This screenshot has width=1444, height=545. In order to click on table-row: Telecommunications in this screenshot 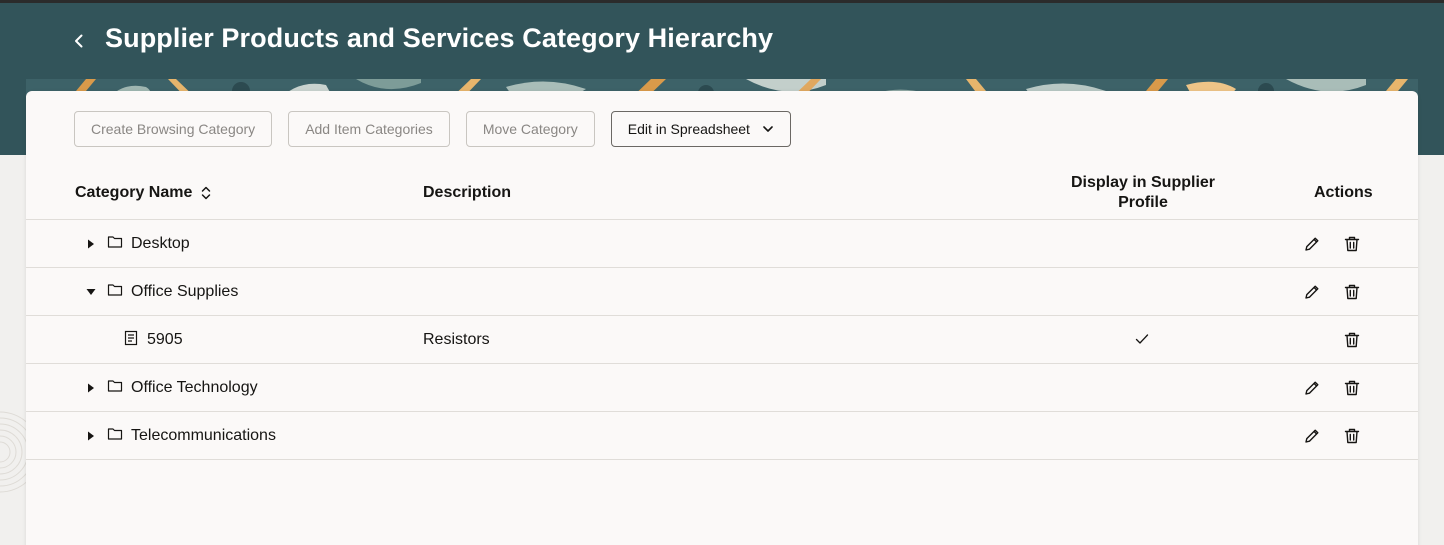, I will do `click(722, 436)`.